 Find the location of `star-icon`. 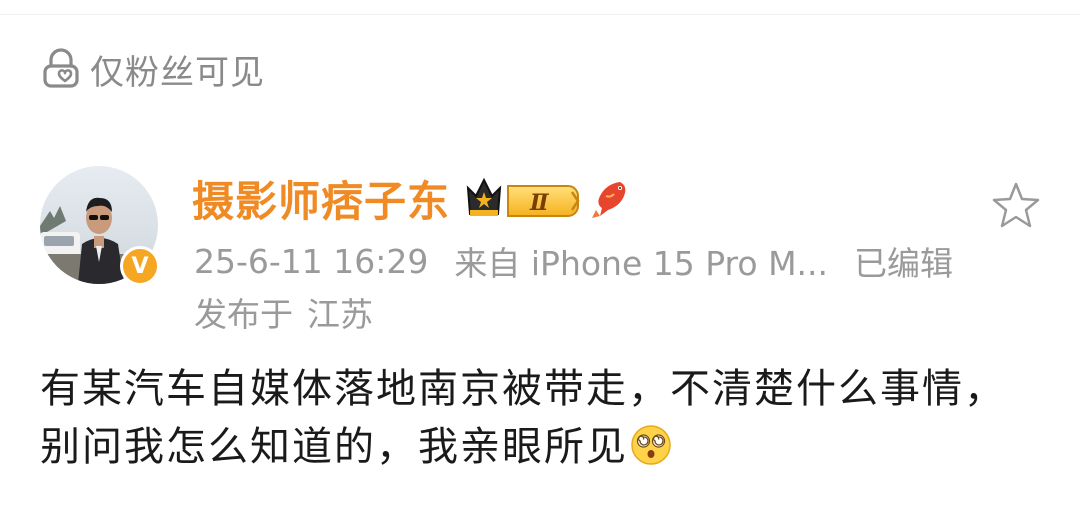

star-icon is located at coordinates (1016, 206).